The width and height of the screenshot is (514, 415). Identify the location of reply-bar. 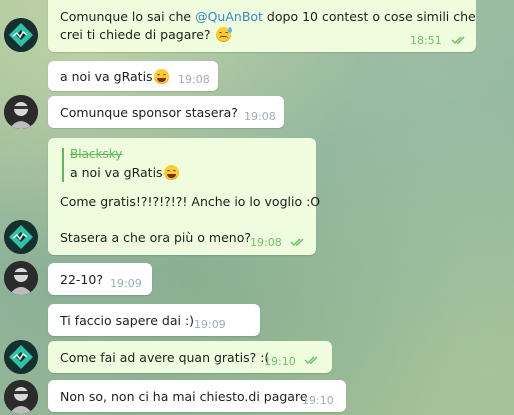
(63, 165).